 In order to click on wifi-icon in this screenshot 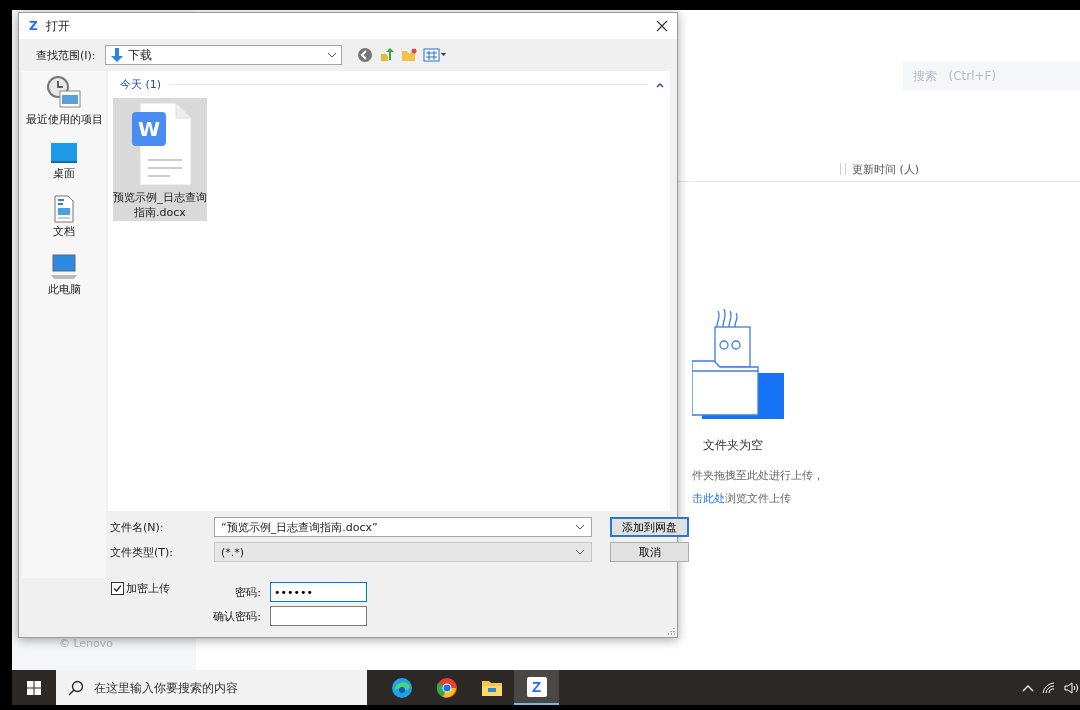, I will do `click(1049, 687)`.